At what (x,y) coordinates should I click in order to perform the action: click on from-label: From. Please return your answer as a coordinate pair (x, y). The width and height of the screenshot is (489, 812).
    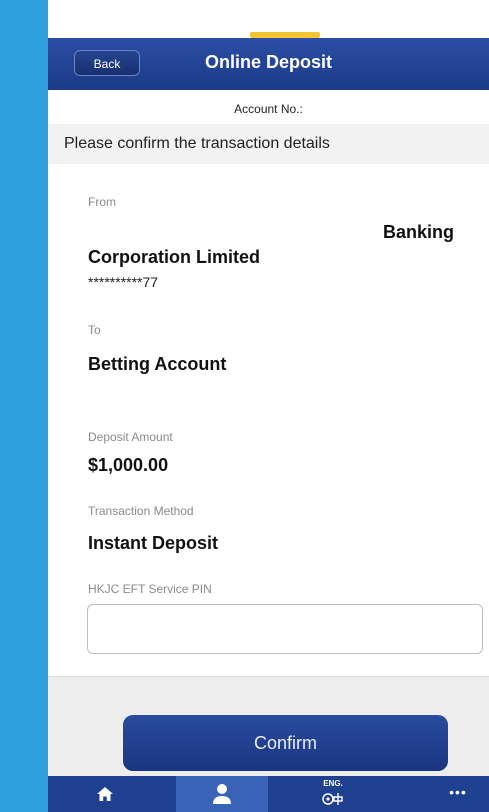
    Looking at the image, I should click on (102, 202).